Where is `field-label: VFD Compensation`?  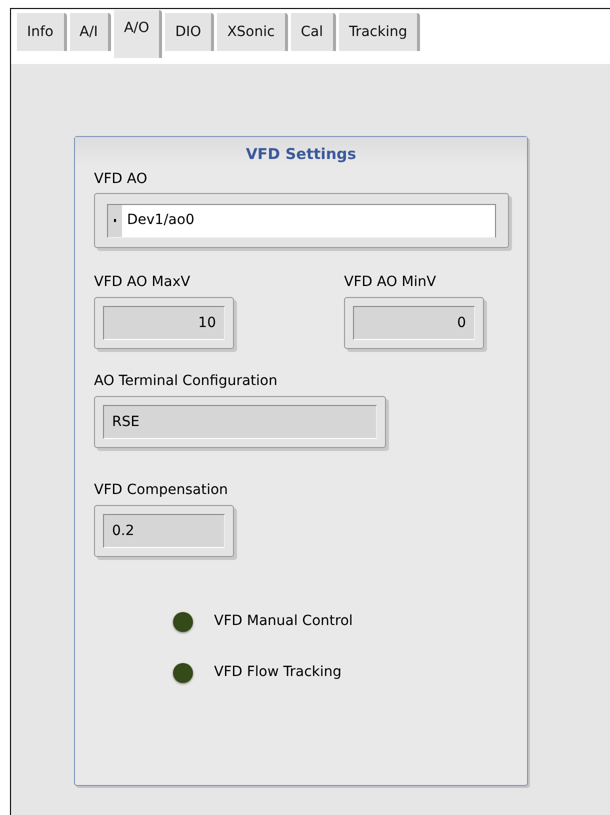
field-label: VFD Compensation is located at coordinates (161, 490).